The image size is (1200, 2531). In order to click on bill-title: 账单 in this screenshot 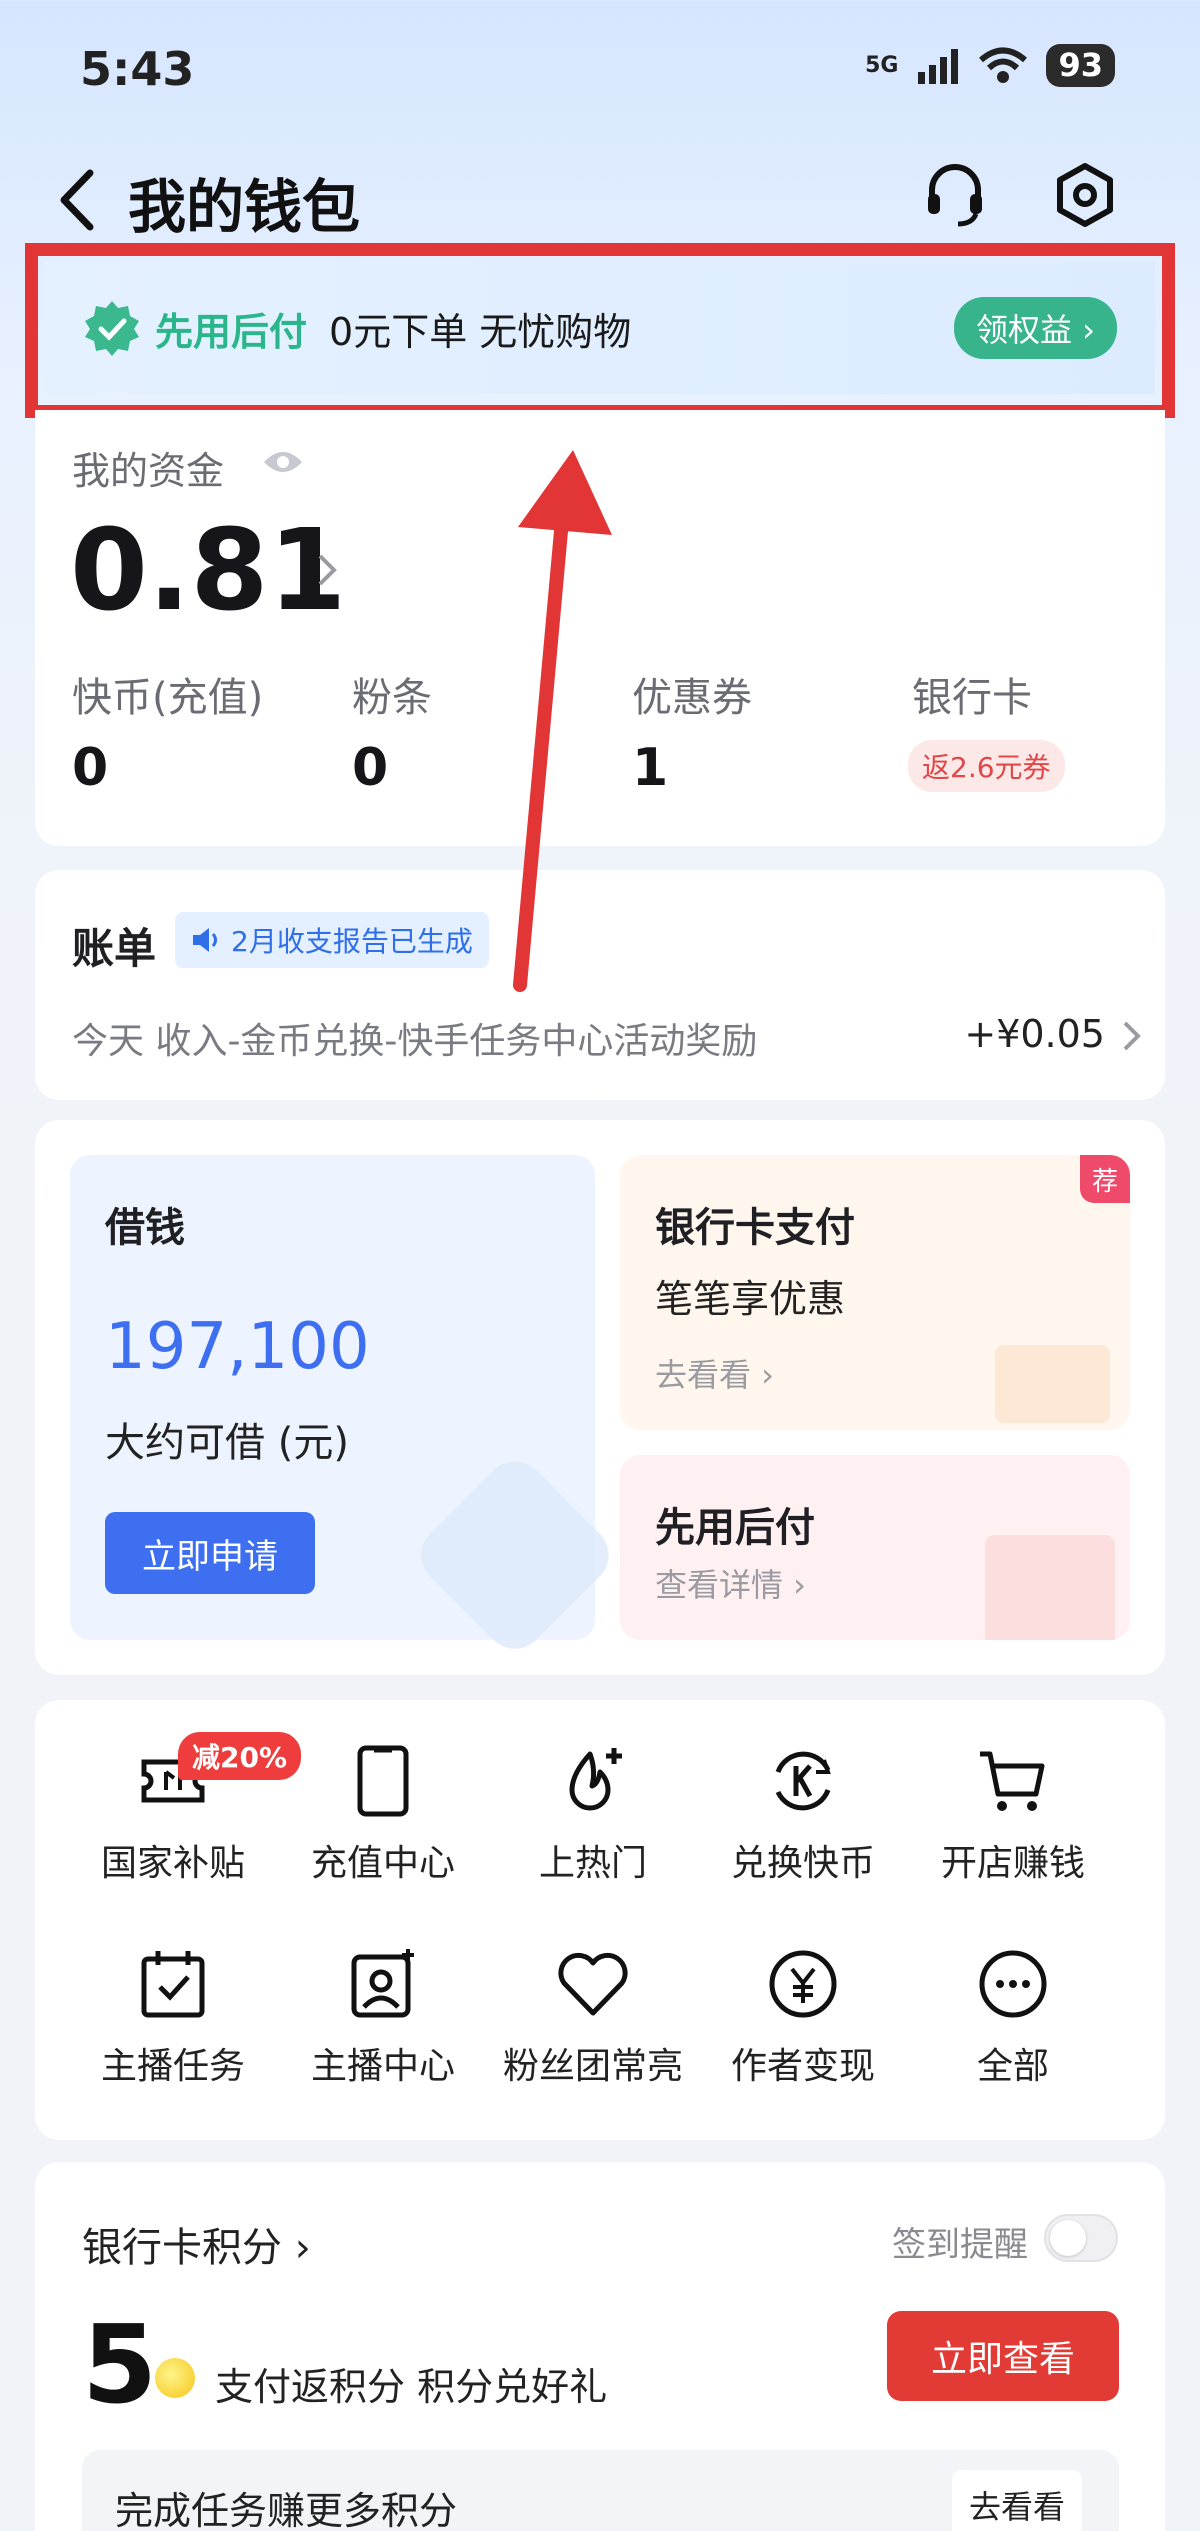, I will do `click(114, 948)`.